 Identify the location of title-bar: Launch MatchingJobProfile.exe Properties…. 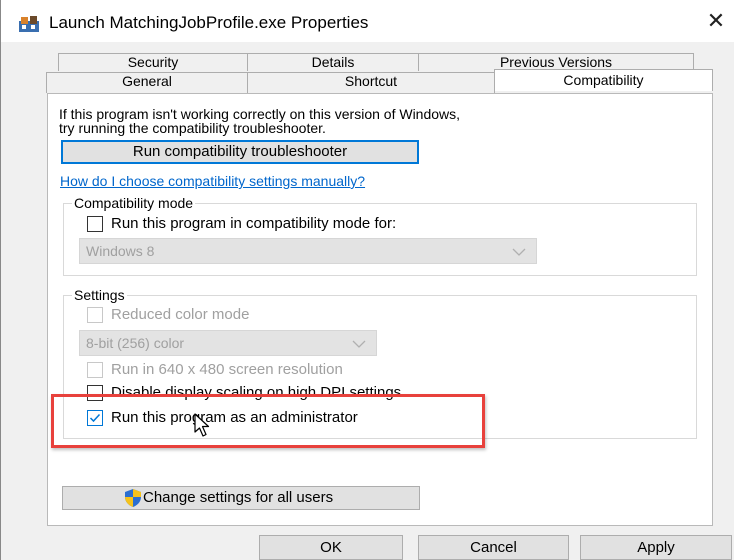
(367, 21).